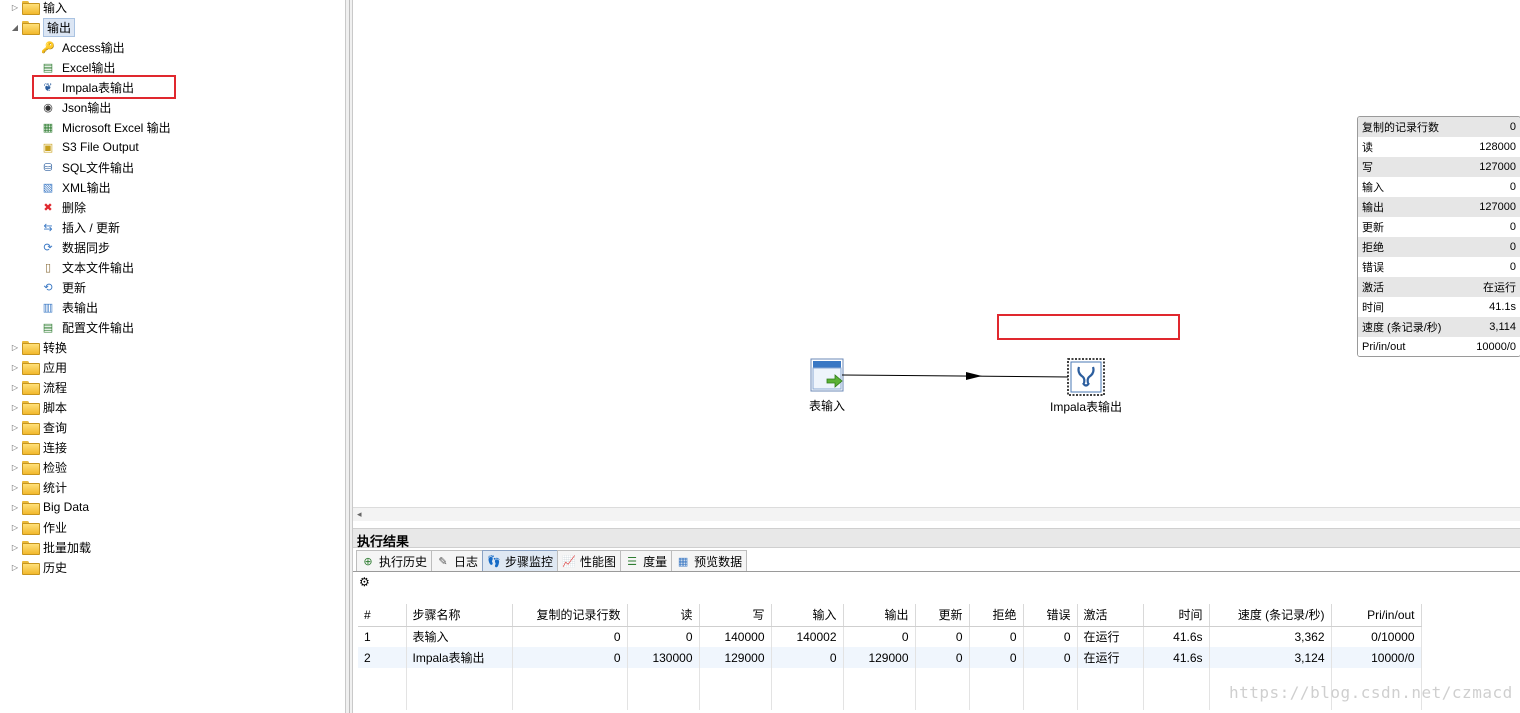 This screenshot has width=1520, height=713. Describe the element at coordinates (1512, 127) in the screenshot. I see `stats-value: 0` at that location.